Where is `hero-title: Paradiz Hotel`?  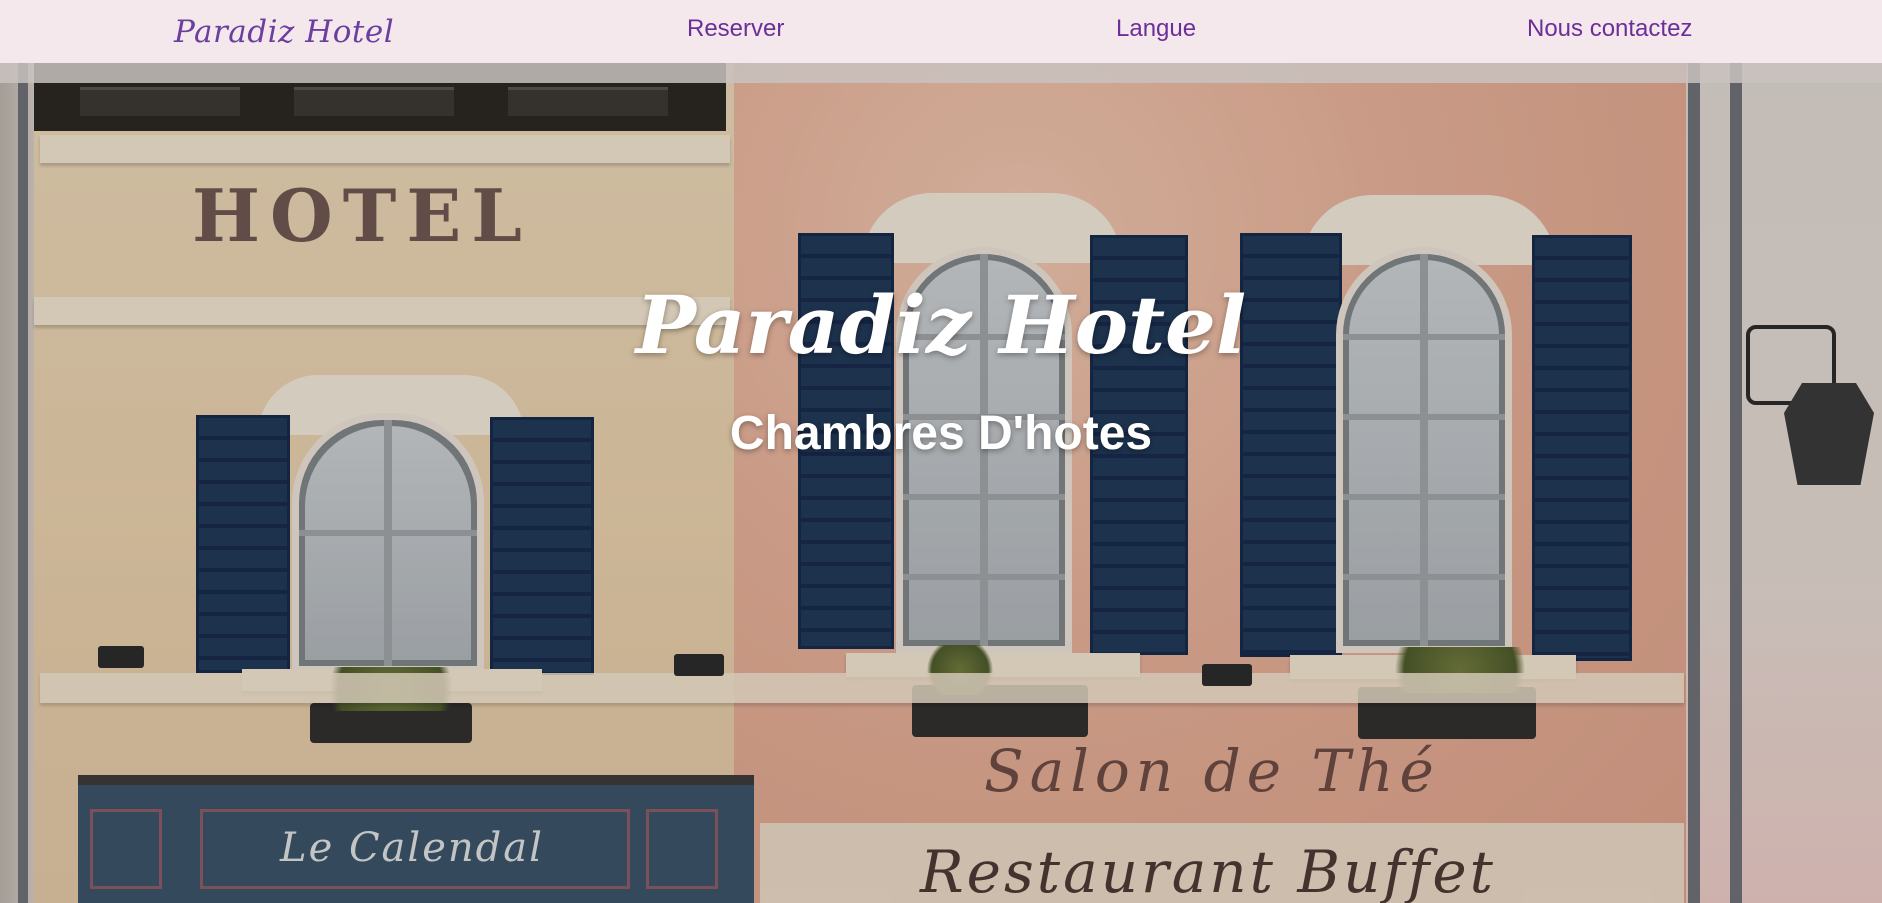
hero-title: Paradiz Hotel is located at coordinates (941, 325).